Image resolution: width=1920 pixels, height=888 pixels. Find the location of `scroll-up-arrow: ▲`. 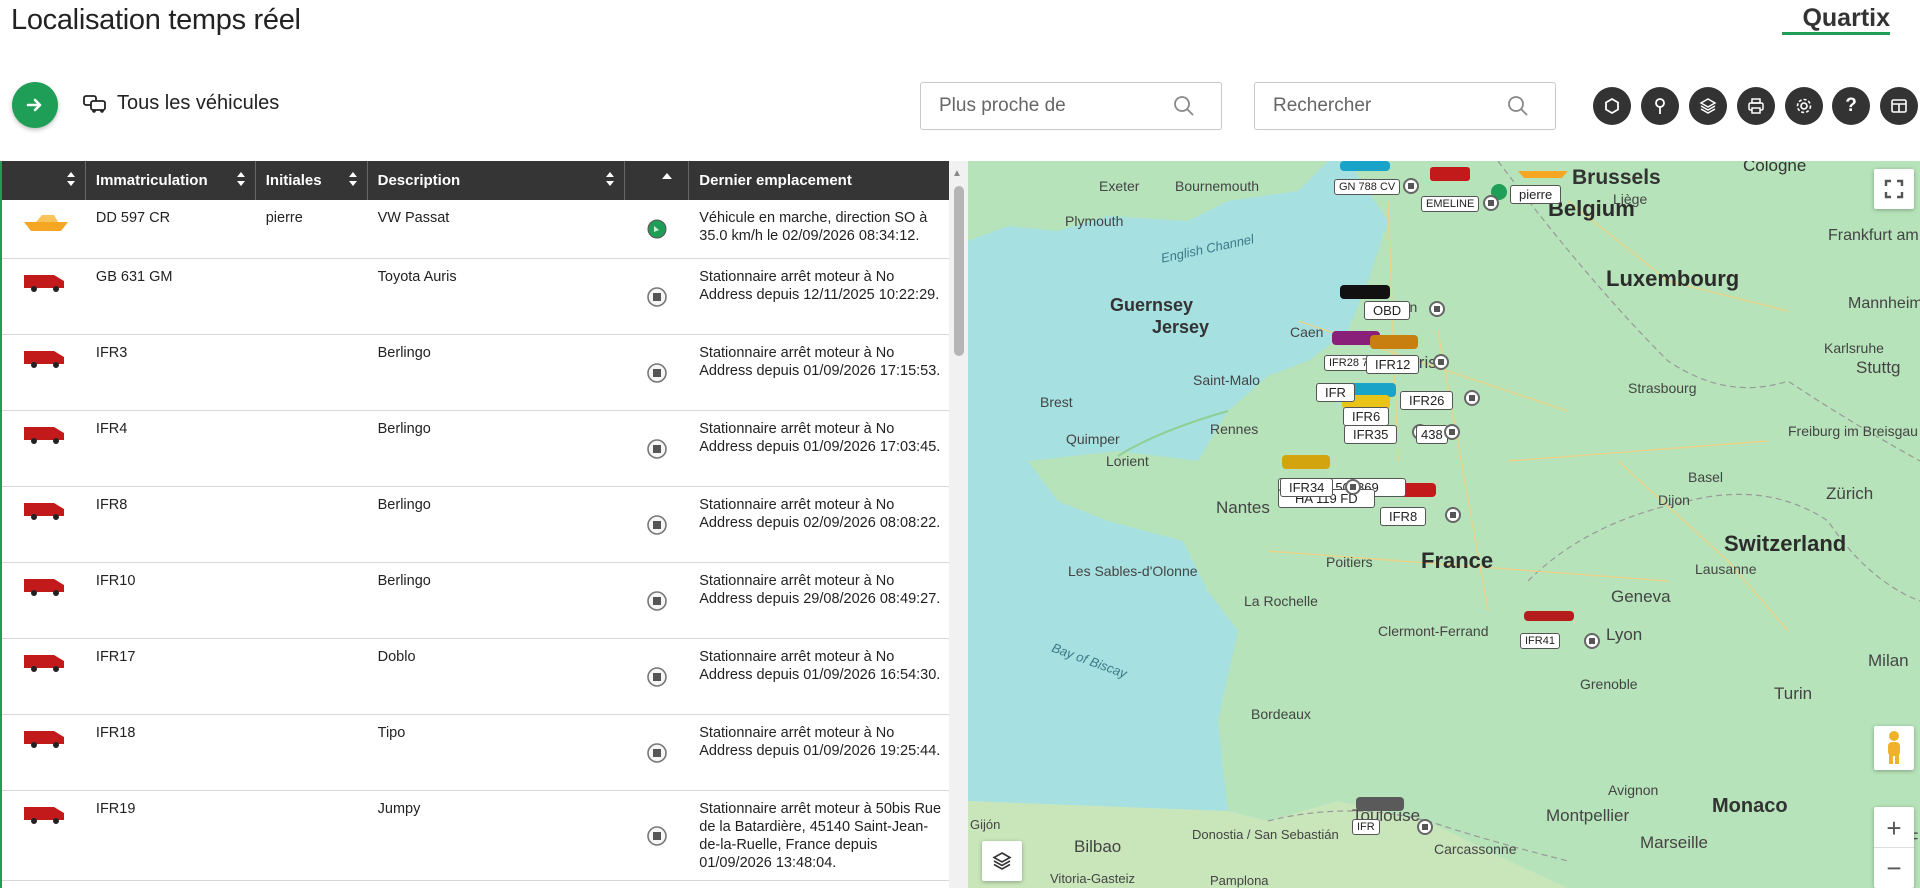

scroll-up-arrow: ▲ is located at coordinates (957, 173).